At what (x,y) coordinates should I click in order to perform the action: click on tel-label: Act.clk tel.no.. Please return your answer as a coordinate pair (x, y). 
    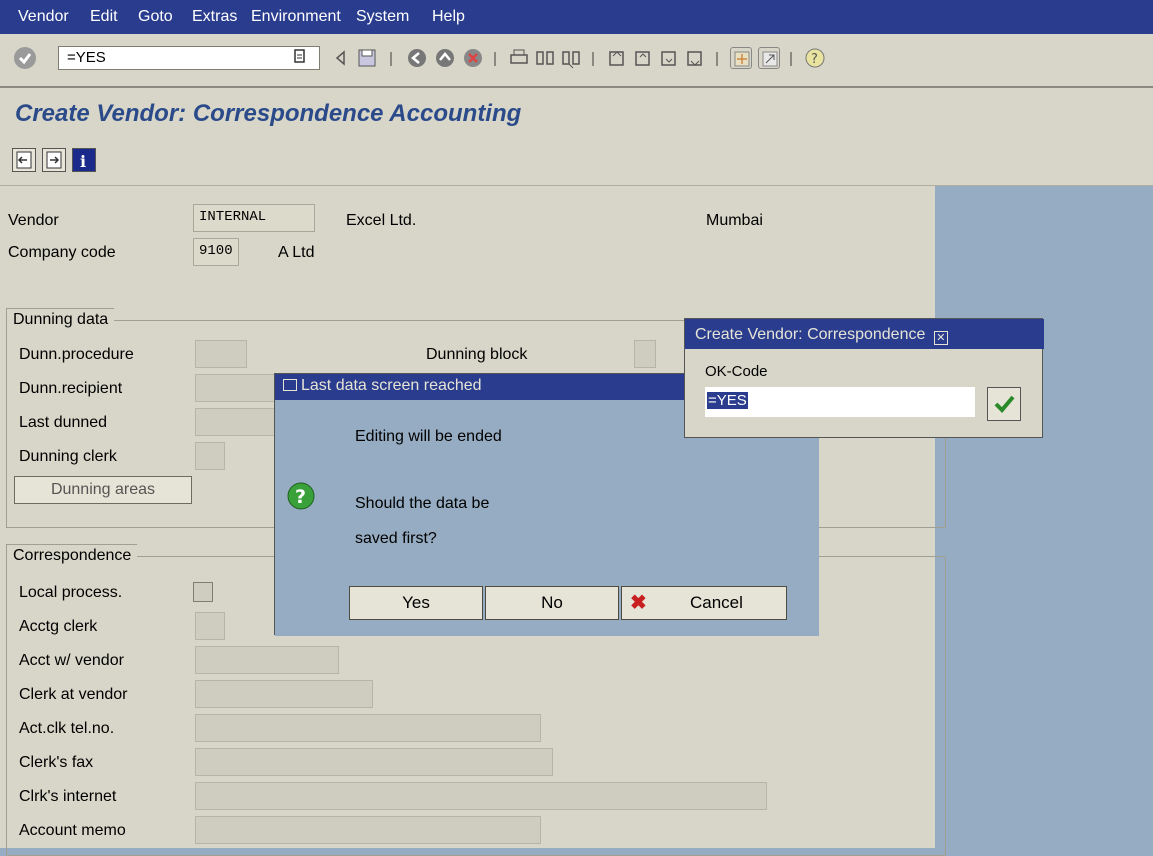
    Looking at the image, I should click on (67, 728).